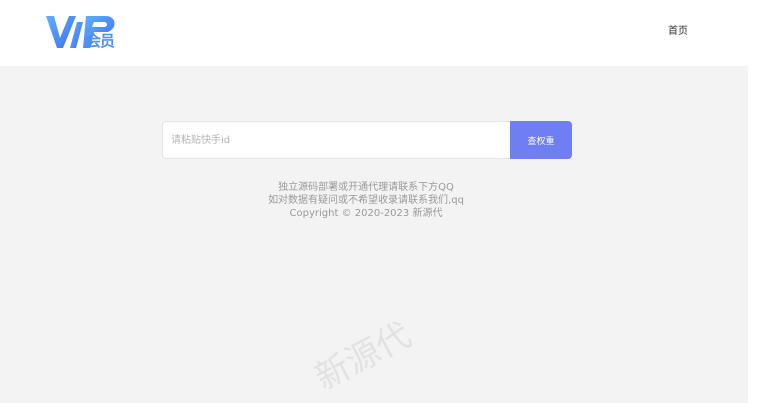 The height and width of the screenshot is (403, 762). What do you see at coordinates (336, 140) in the screenshot?
I see `search-input` at bounding box center [336, 140].